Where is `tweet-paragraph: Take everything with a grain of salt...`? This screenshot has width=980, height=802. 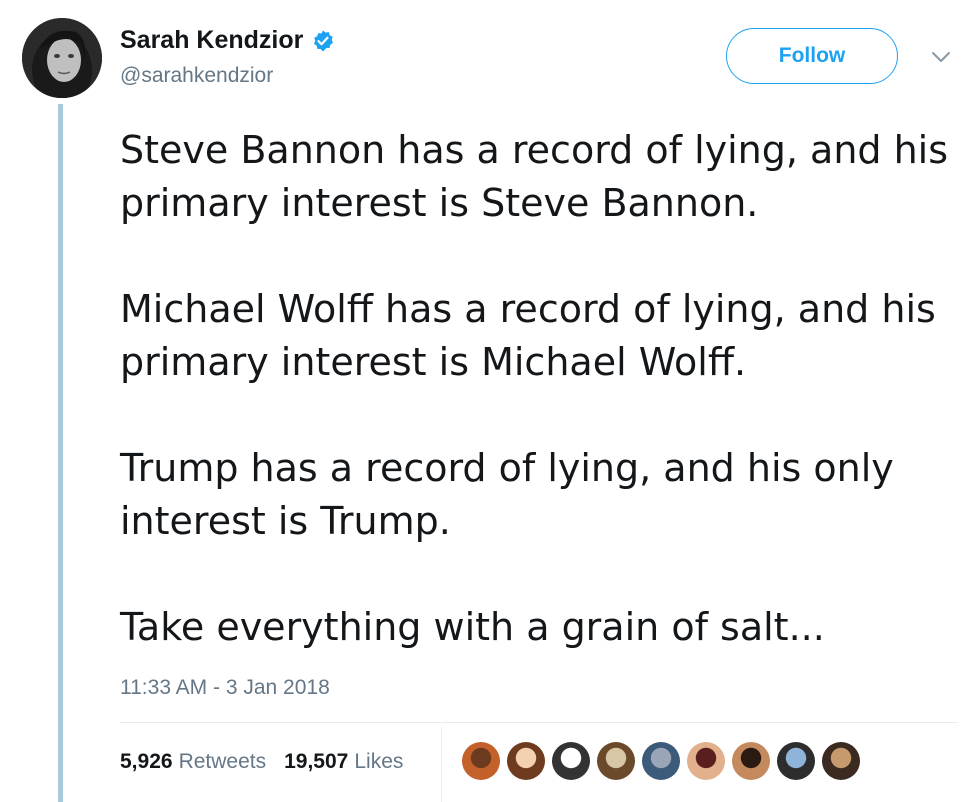
tweet-paragraph: Take everything with a grain of salt... is located at coordinates (472, 627).